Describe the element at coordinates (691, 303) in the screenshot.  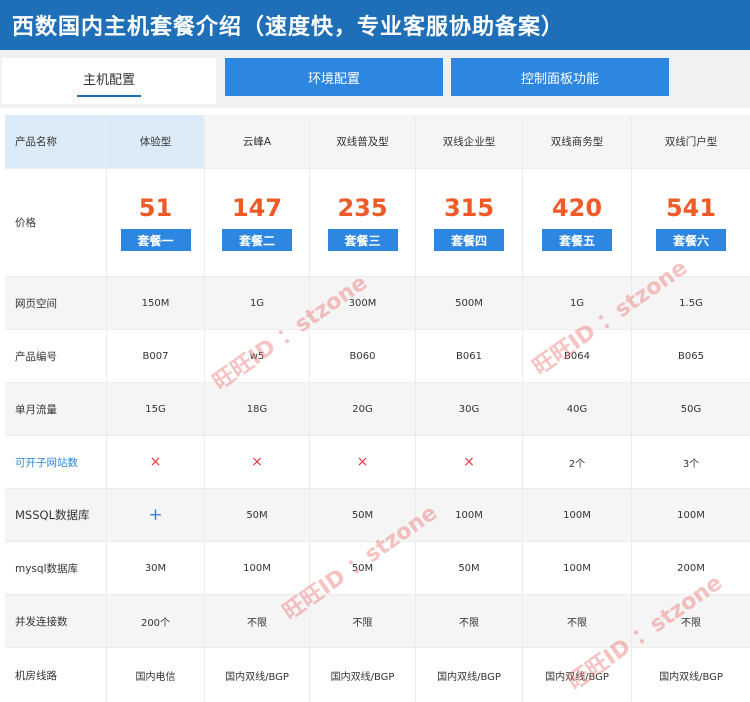
I see `spec-value: 1.5G` at that location.